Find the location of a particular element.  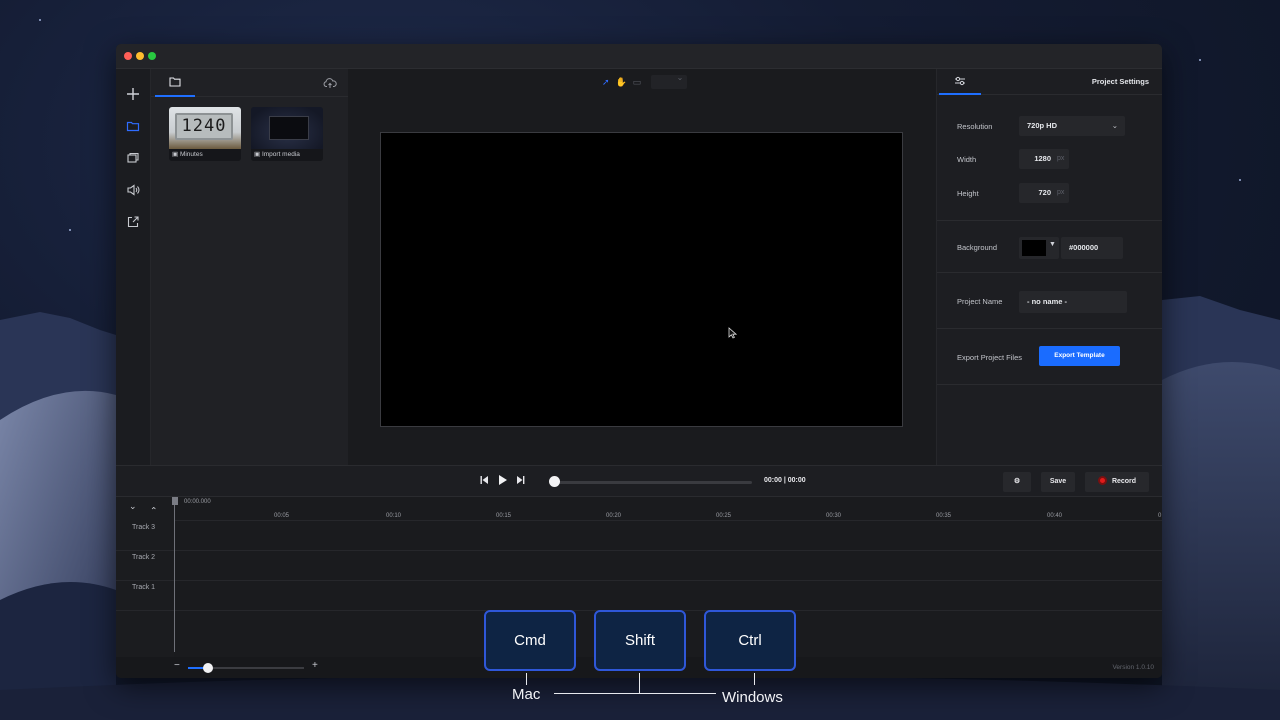

playhead-handle is located at coordinates (175, 501).